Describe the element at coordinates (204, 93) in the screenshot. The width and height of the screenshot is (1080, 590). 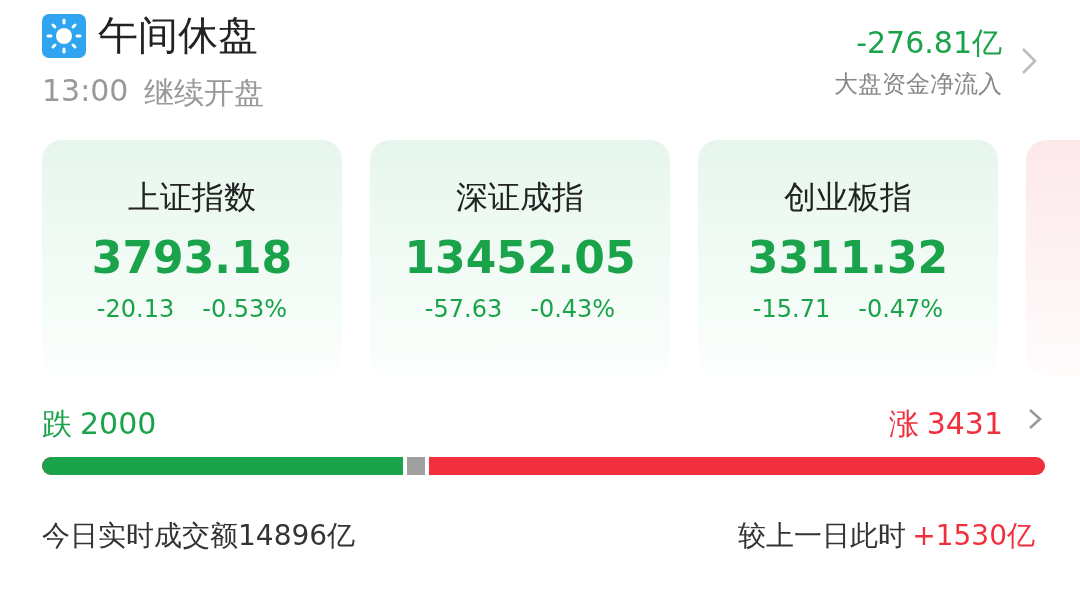
I see `resume-label: 继续开盘` at that location.